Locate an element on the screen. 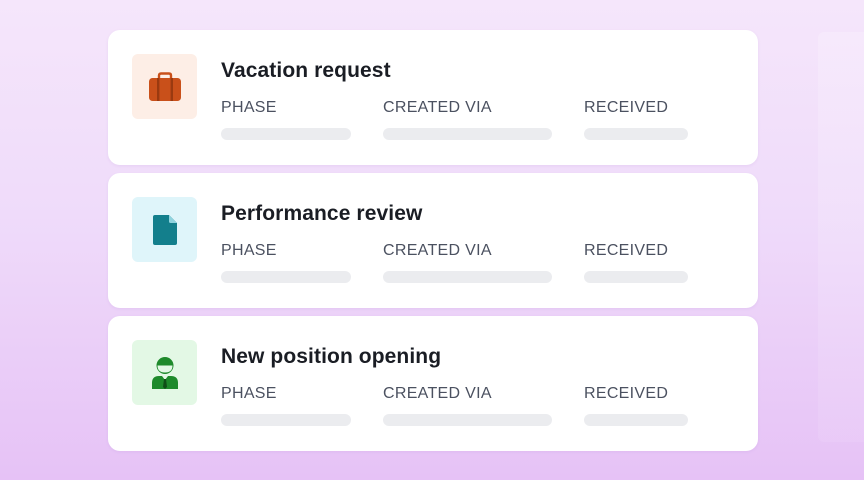 The height and width of the screenshot is (480, 864). card-title: New position opening is located at coordinates (331, 356).